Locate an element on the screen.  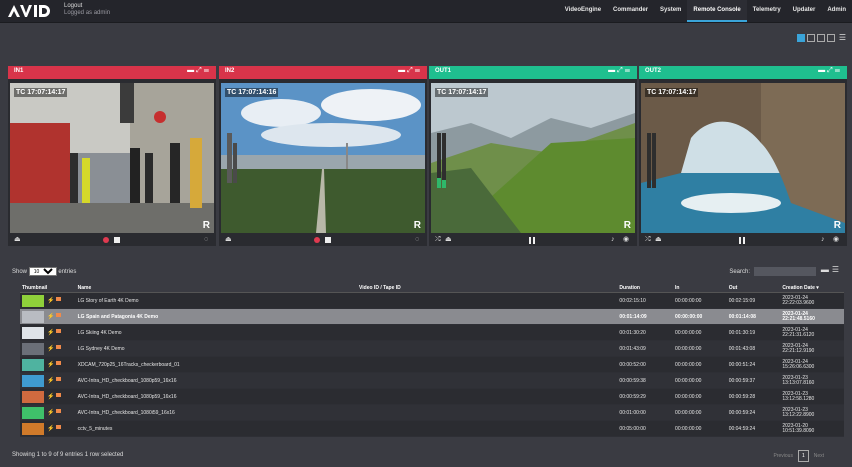
out-cell: 00:00:59:37 is located at coordinates (753, 380).